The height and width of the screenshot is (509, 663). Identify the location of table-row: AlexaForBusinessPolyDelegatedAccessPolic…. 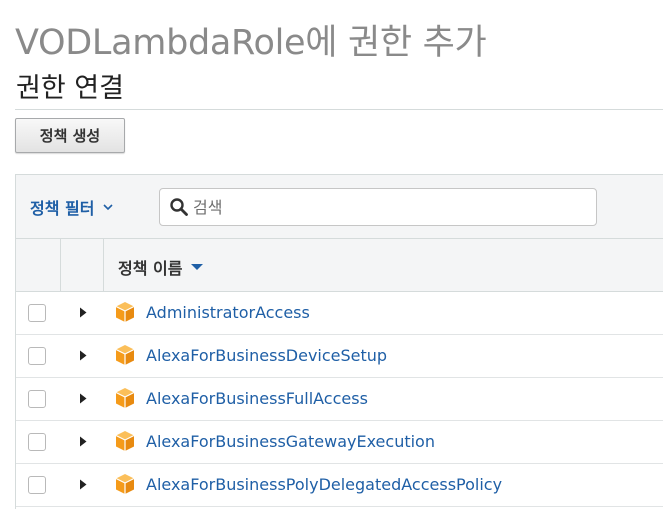
(339, 485).